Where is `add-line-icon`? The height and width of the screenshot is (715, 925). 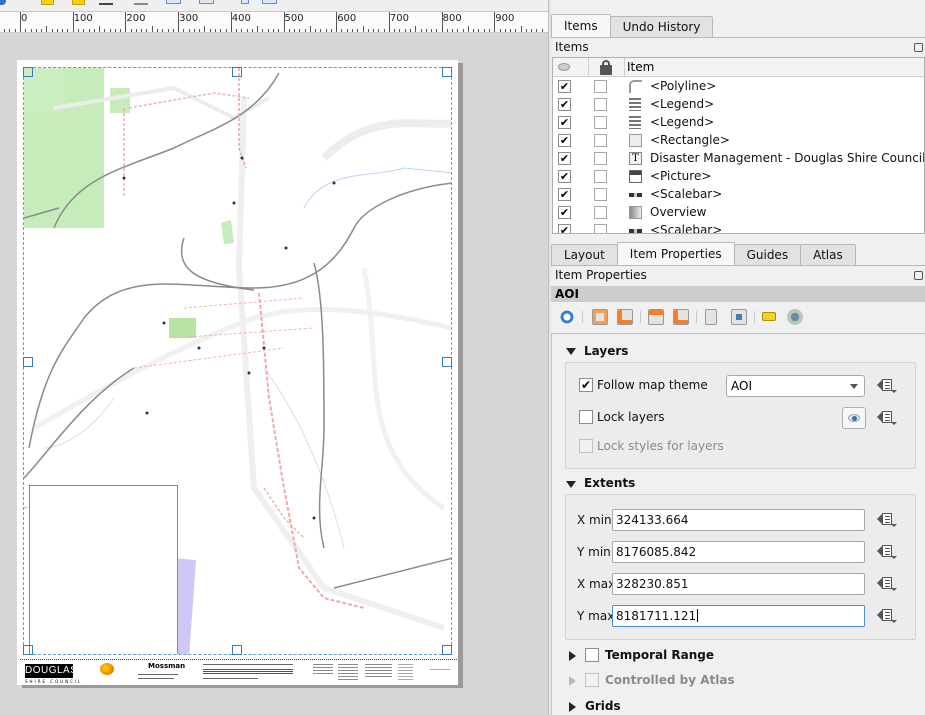 add-line-icon is located at coordinates (106, 3).